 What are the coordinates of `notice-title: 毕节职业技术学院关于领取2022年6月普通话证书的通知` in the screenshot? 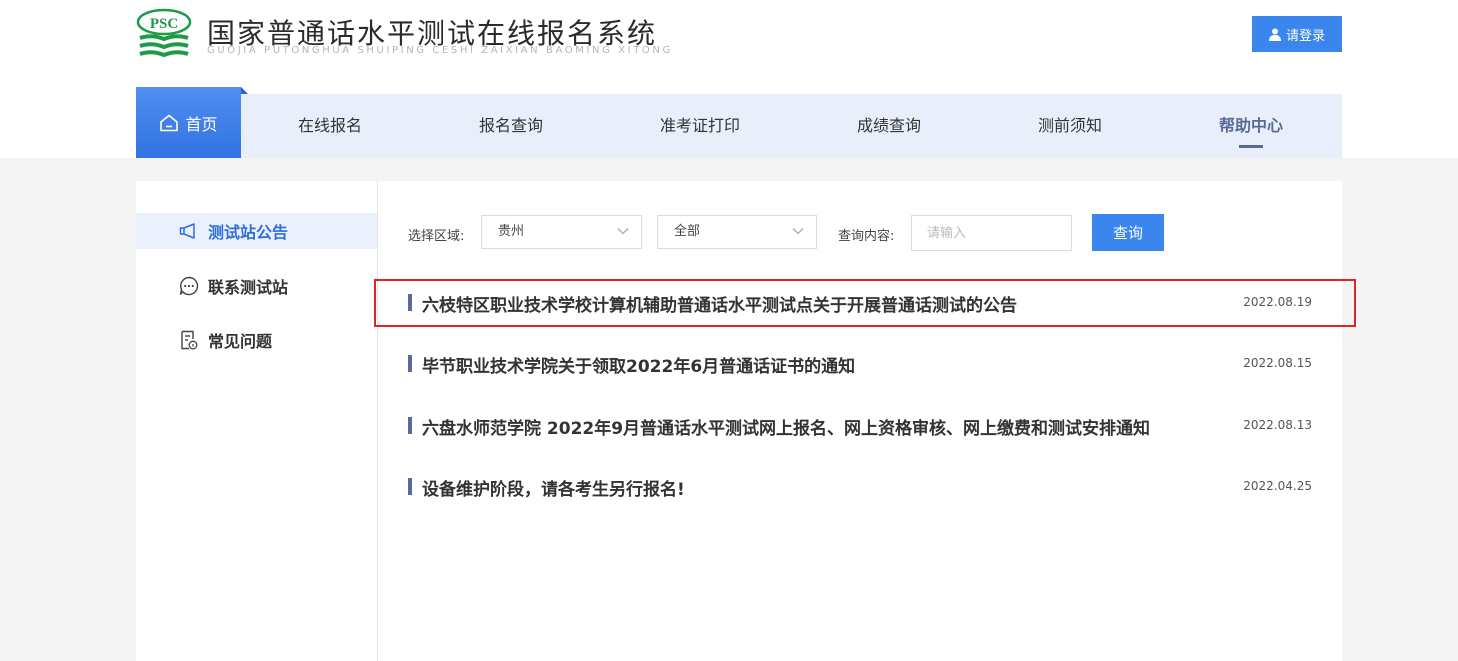 It's located at (639, 367).